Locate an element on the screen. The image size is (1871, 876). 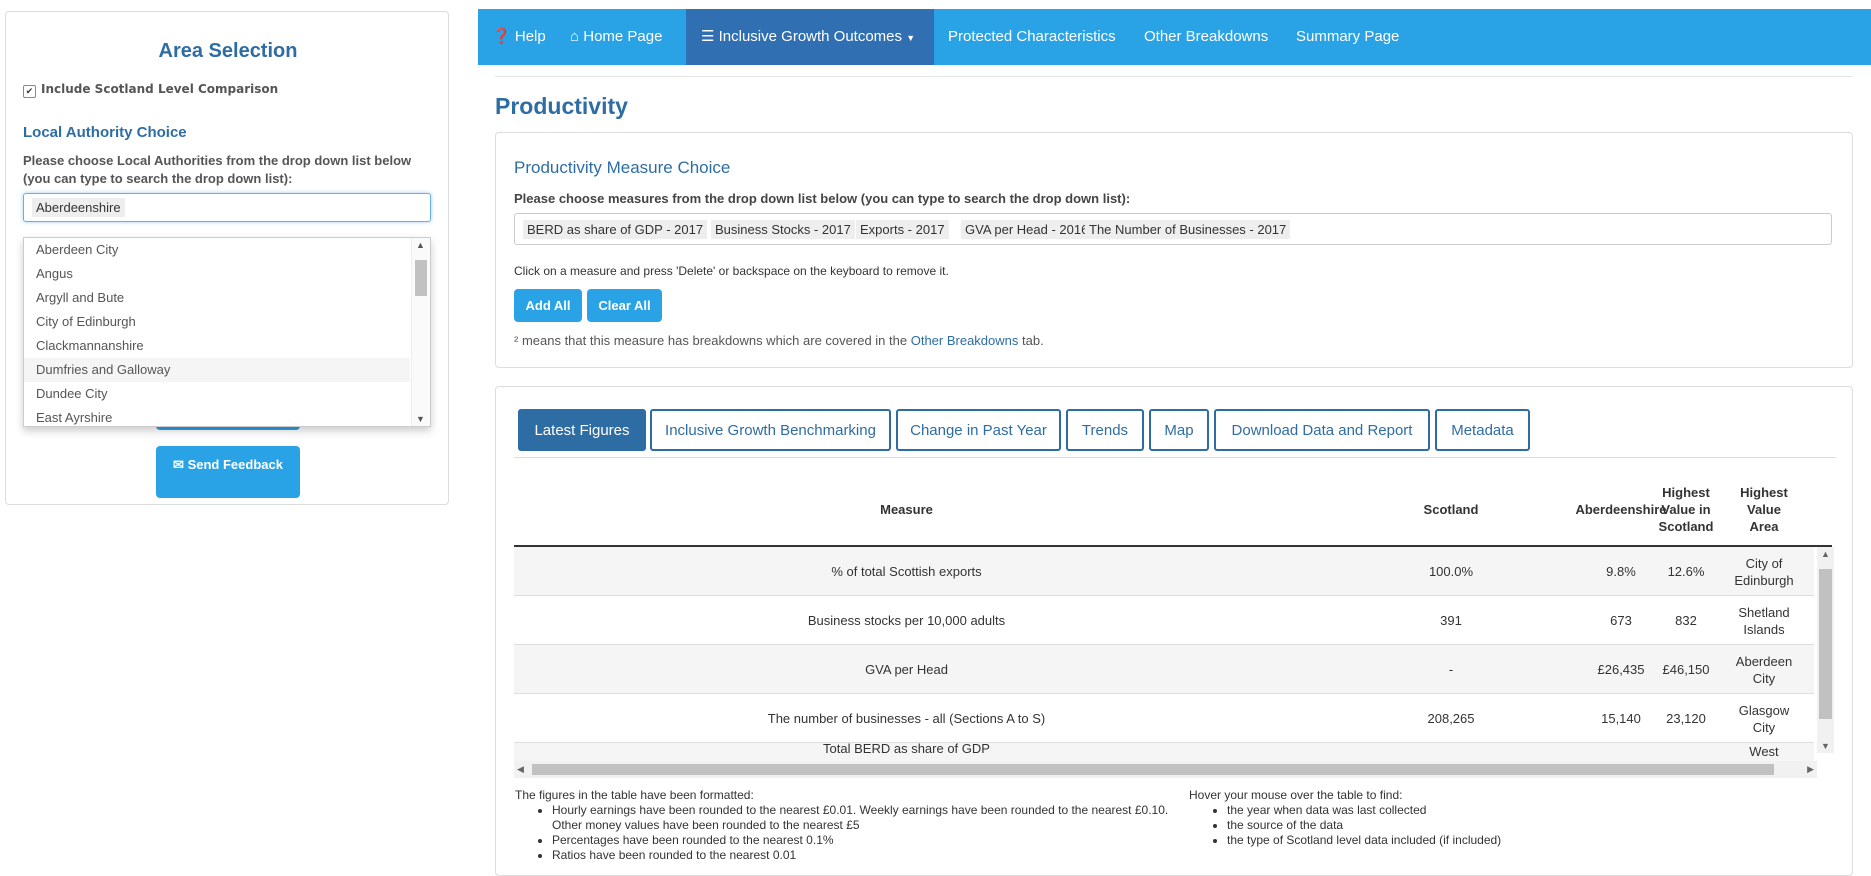
nav-home-label: Home Page is located at coordinates (623, 36).